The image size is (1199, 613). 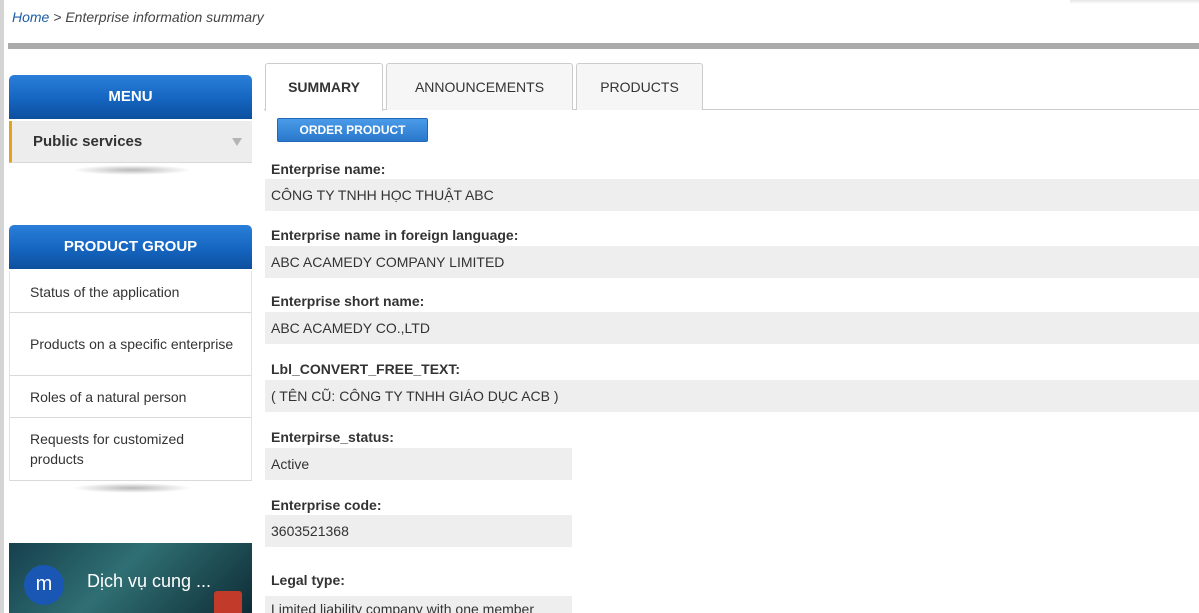 What do you see at coordinates (1134, 2) in the screenshot?
I see `top-shadow` at bounding box center [1134, 2].